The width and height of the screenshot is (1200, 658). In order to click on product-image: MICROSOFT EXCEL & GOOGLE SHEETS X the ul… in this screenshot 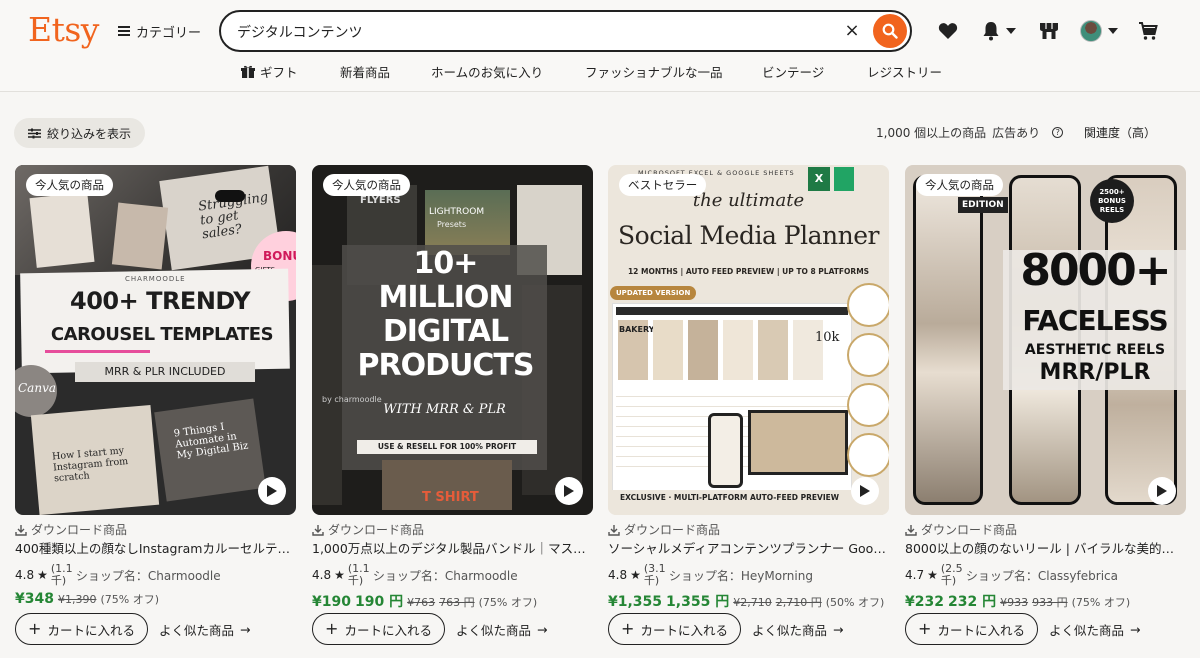, I will do `click(748, 340)`.